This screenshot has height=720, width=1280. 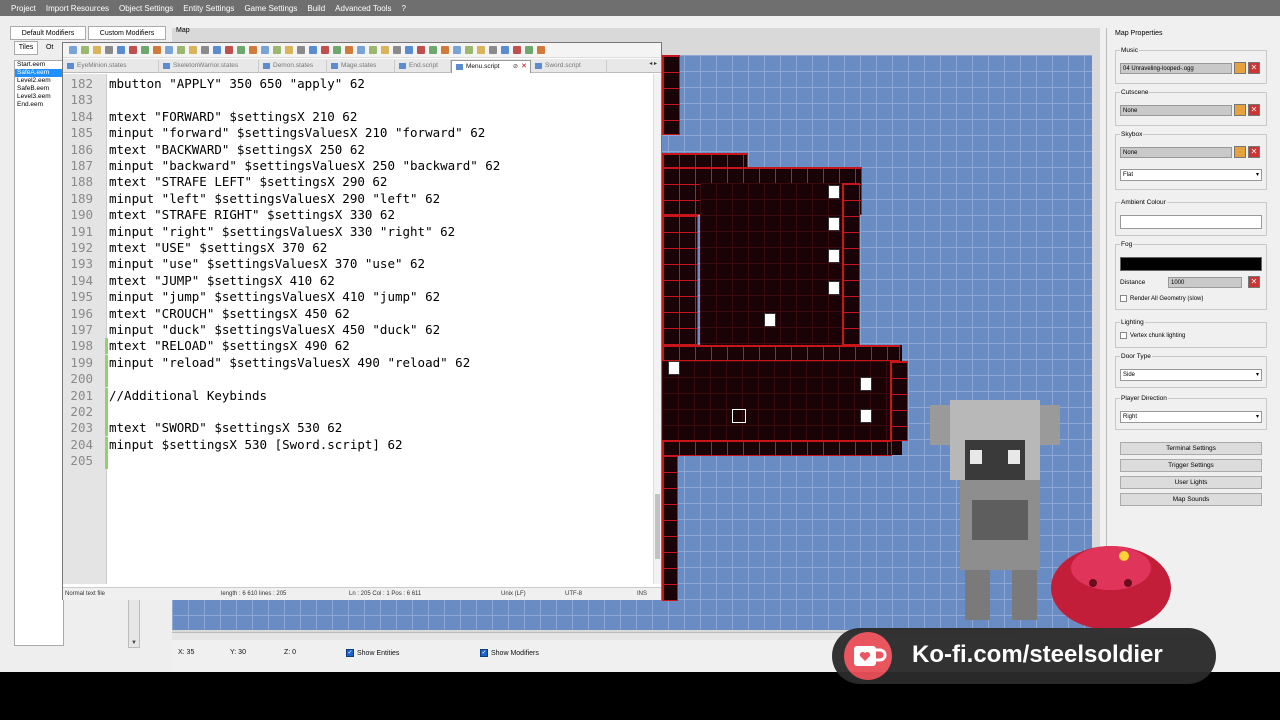 What do you see at coordinates (222, 281) in the screenshot?
I see `code-line: mtext "JUMP" $settingsX 410 62` at bounding box center [222, 281].